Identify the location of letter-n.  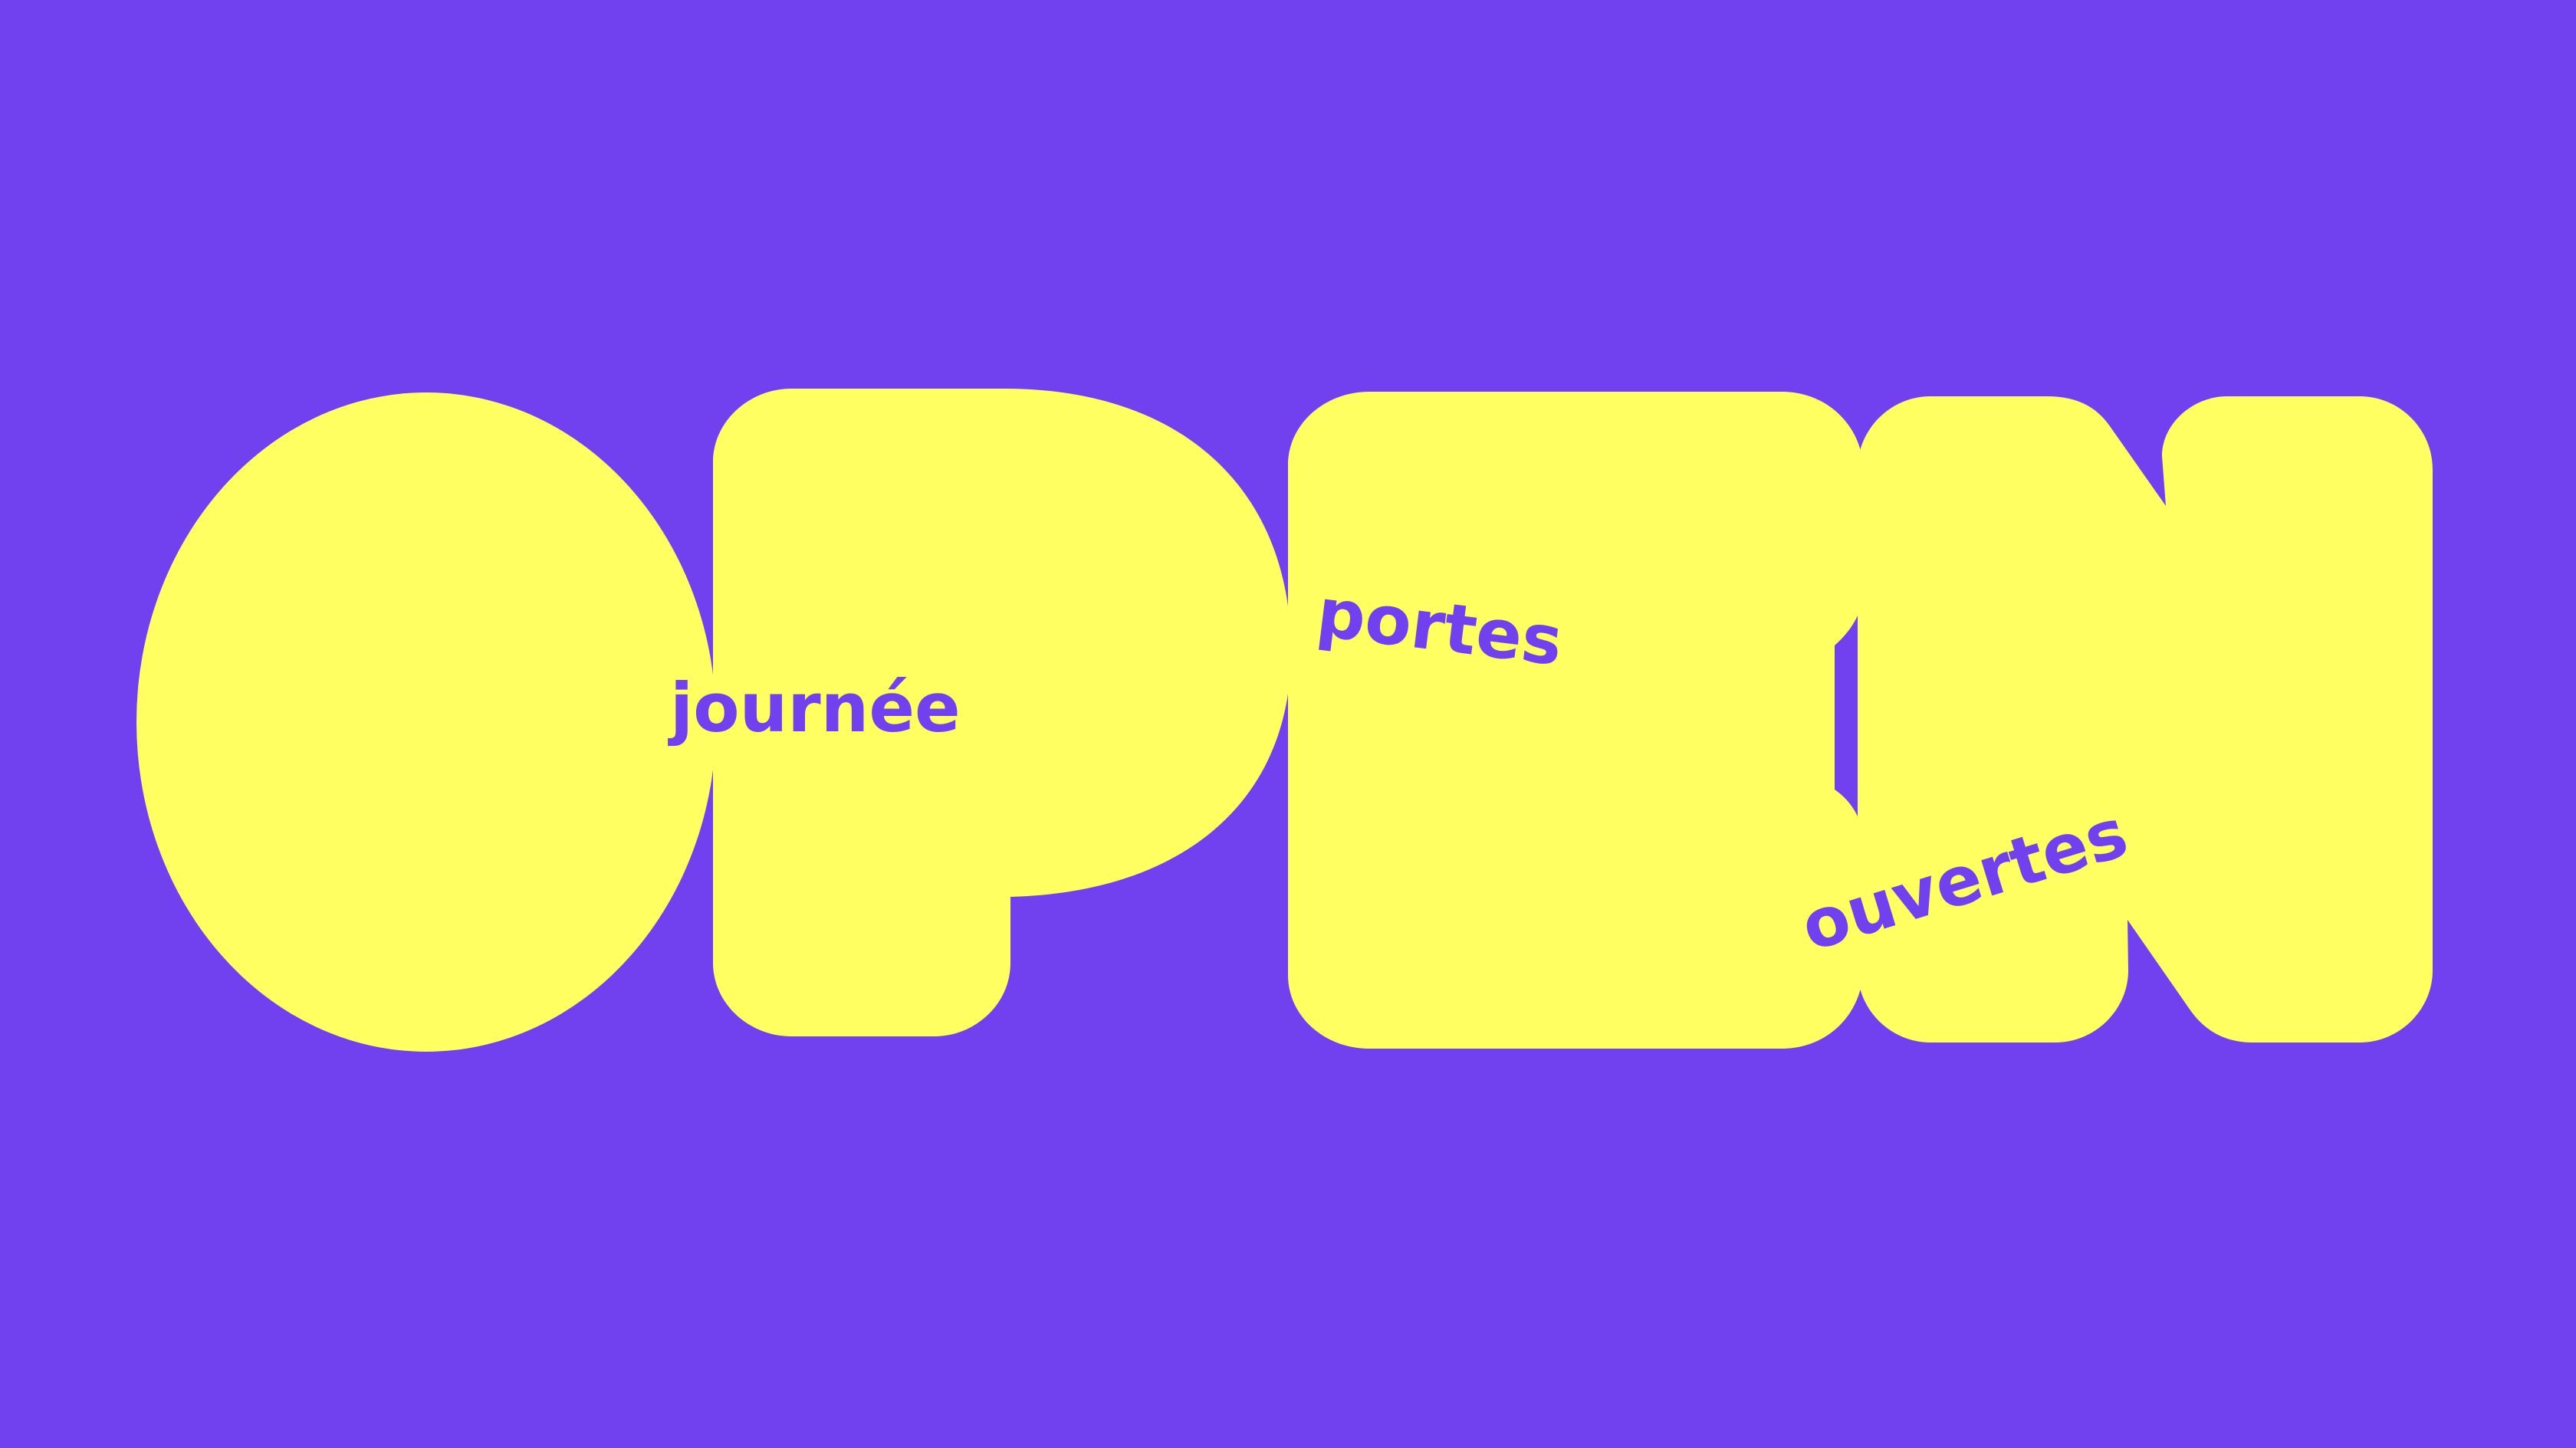
(2146, 719).